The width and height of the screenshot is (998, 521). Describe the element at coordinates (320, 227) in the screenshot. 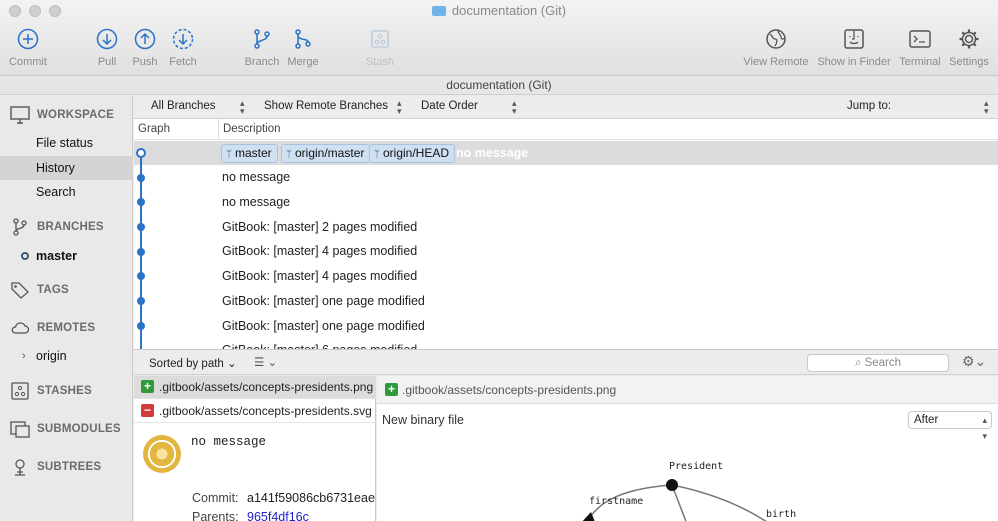

I see `commit-message: GitBook: [master] 2 pages modified` at that location.